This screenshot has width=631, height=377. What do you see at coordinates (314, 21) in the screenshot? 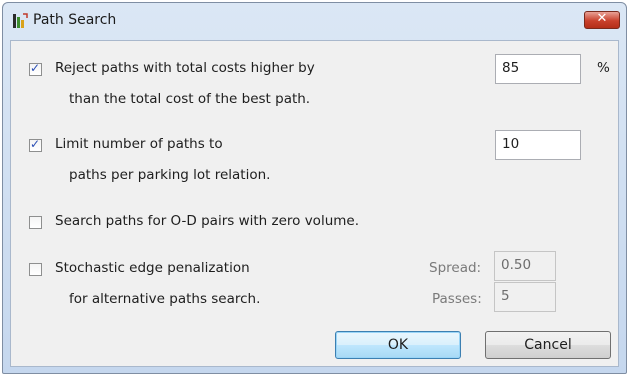
I see `title-bar: Path Search ✕` at bounding box center [314, 21].